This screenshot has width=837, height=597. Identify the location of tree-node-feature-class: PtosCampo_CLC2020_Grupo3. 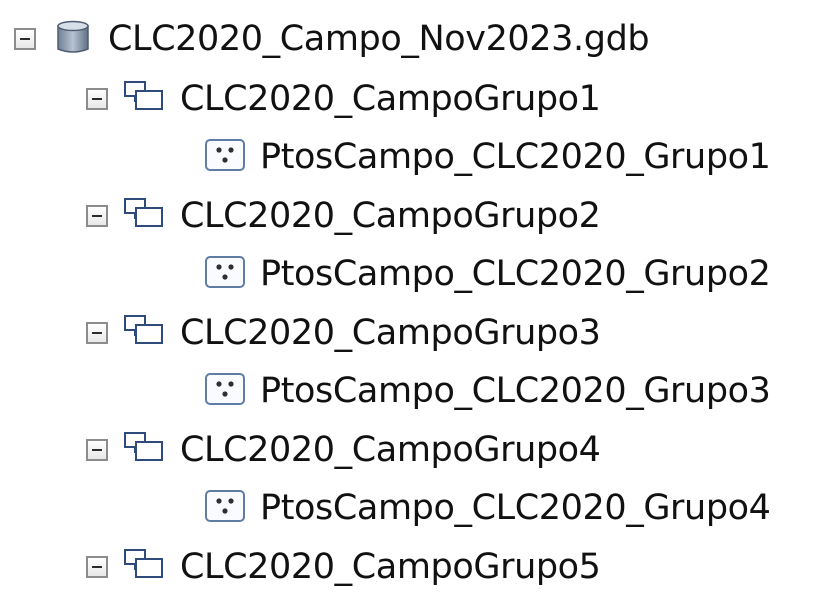
(486, 391).